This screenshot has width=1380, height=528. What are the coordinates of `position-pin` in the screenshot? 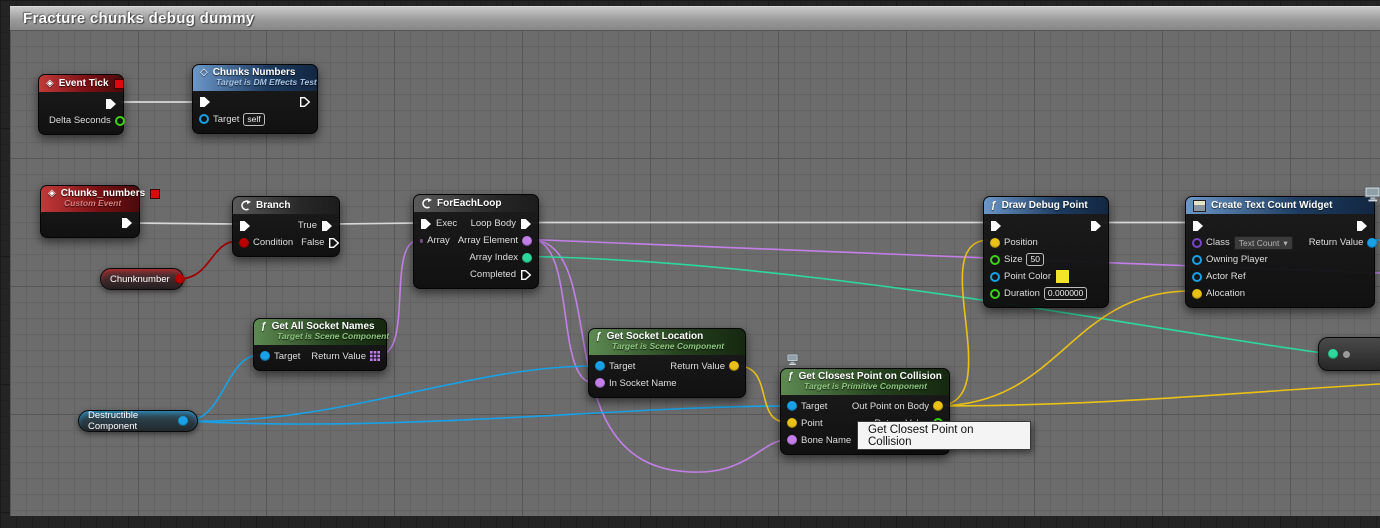 It's located at (995, 242).